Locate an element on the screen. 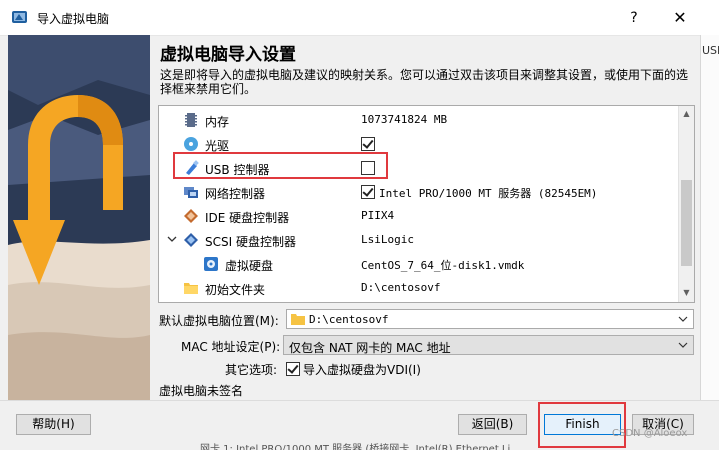  optical-disc-icon is located at coordinates (191, 144).